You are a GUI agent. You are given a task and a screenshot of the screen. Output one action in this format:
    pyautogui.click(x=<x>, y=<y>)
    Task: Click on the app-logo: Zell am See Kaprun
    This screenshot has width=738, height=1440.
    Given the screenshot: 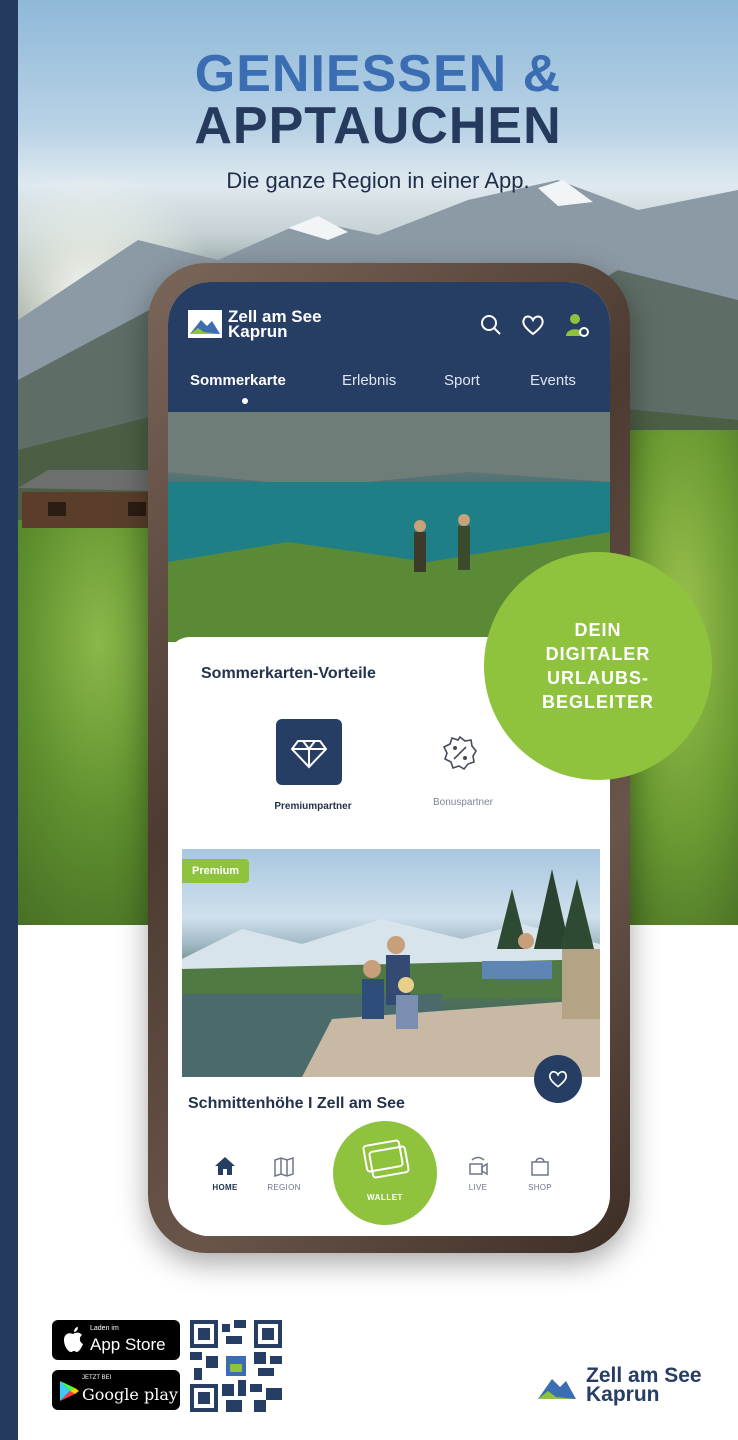 What is the action you would take?
    pyautogui.click(x=255, y=324)
    